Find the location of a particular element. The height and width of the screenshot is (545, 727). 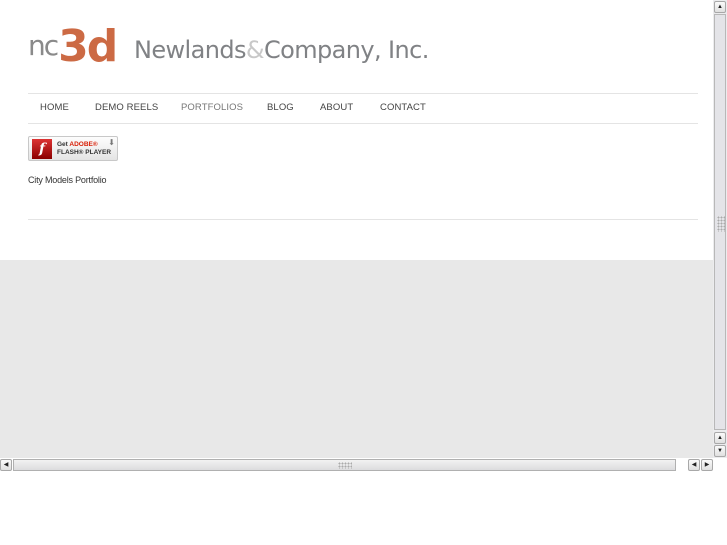

logo-nc-text: nc is located at coordinates (43, 45).